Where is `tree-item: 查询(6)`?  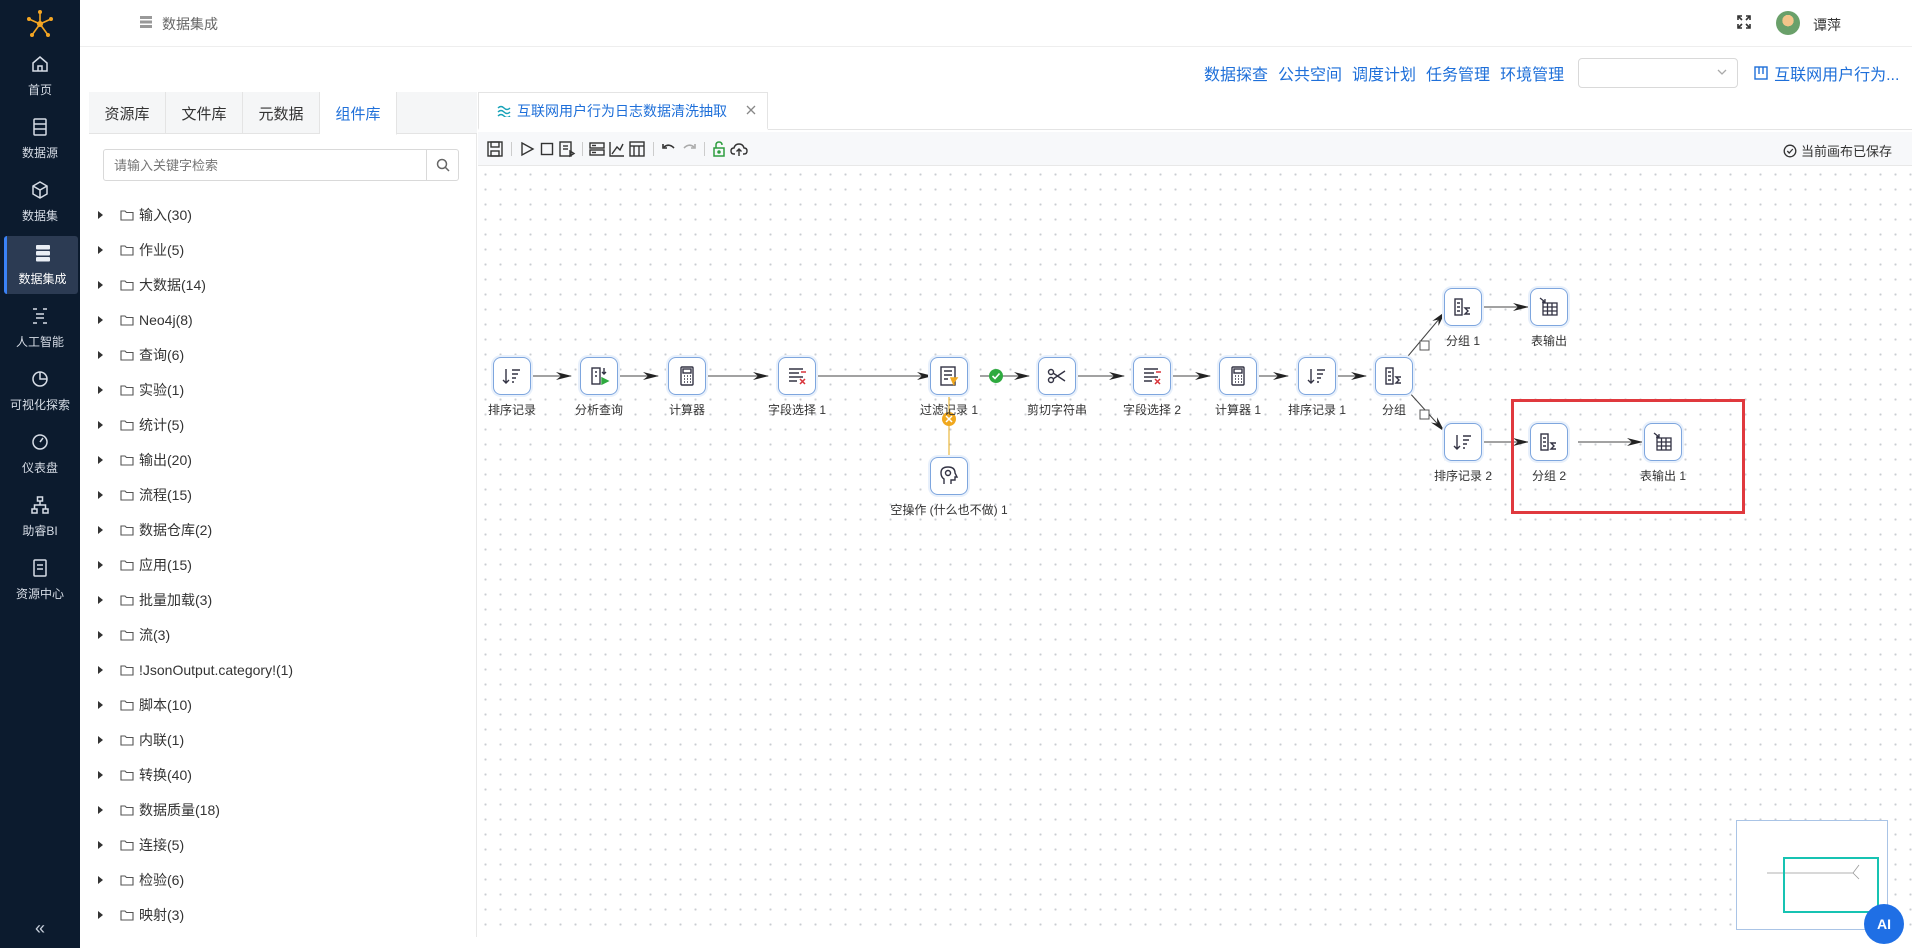
tree-item: 查询(6) is located at coordinates (283, 354).